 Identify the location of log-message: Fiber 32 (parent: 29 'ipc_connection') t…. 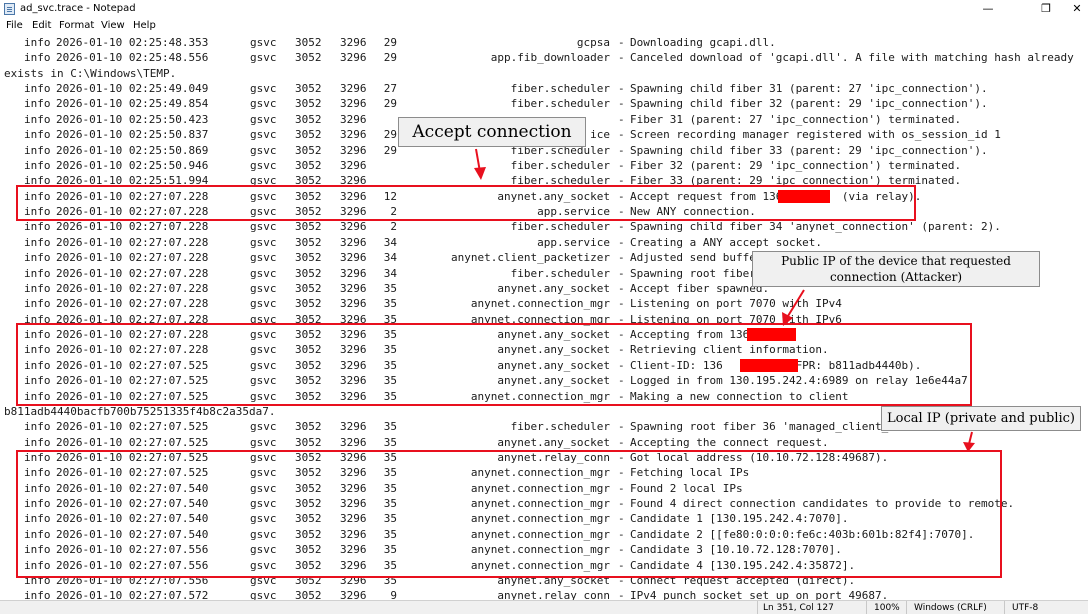
(796, 165).